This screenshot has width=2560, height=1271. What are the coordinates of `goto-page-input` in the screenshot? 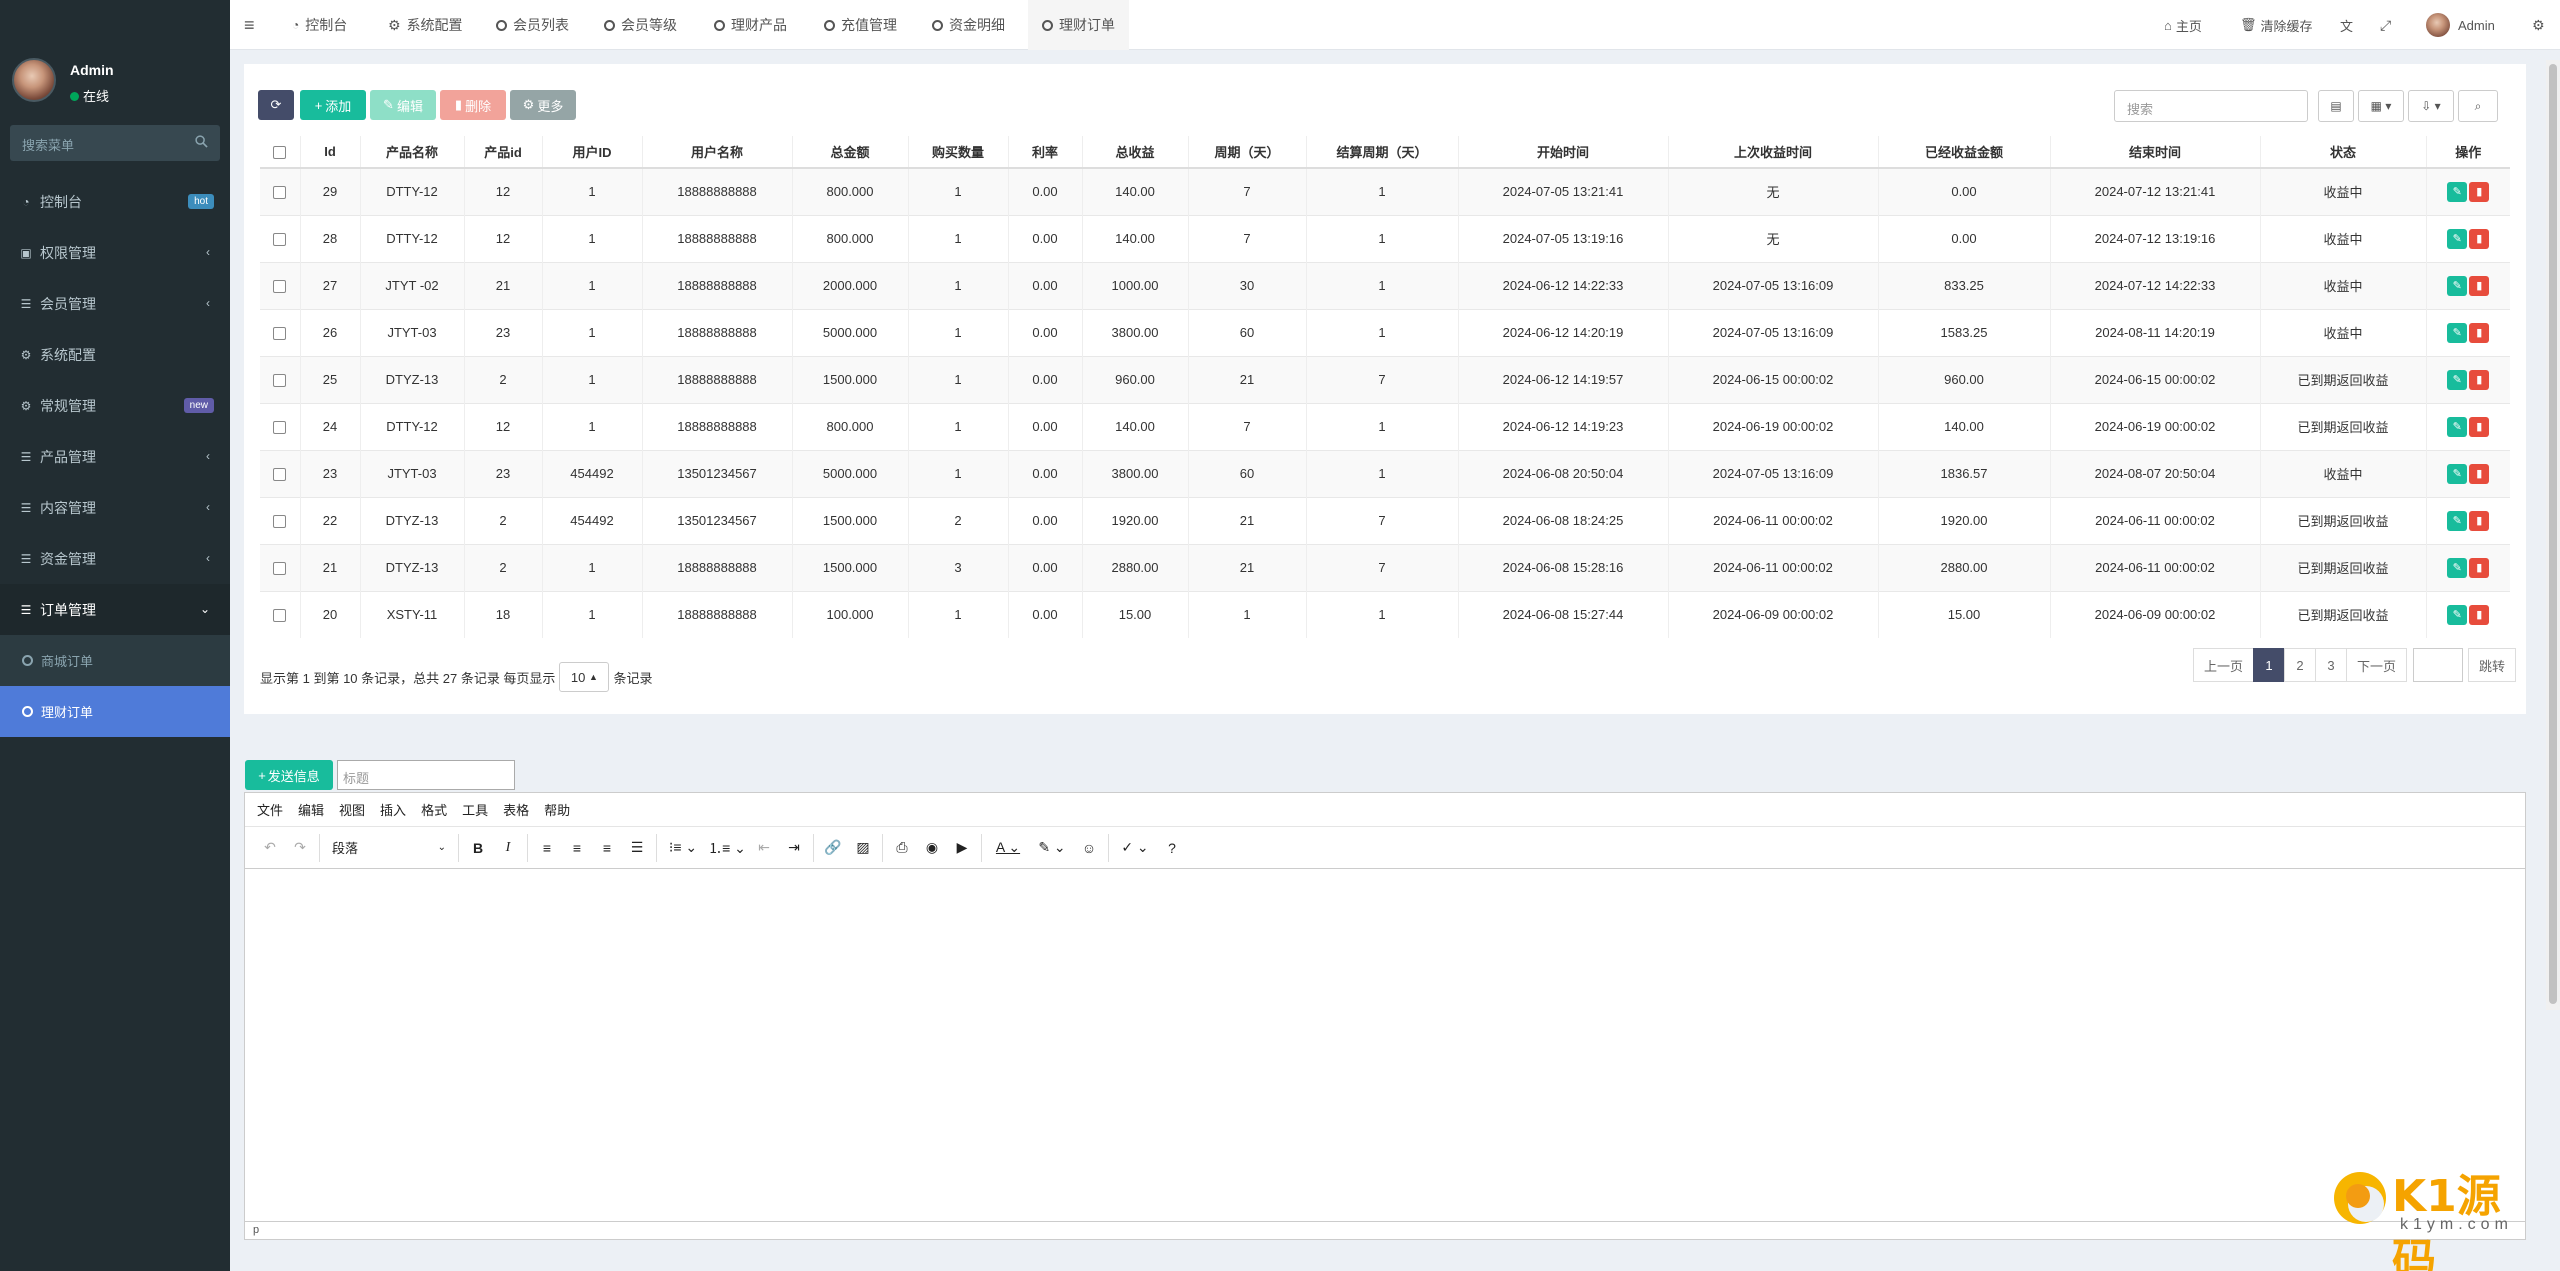 It's located at (2437, 665).